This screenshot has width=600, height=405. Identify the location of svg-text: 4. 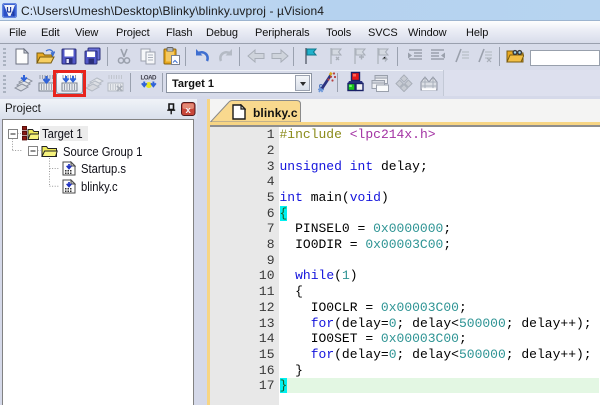
(13, 14).